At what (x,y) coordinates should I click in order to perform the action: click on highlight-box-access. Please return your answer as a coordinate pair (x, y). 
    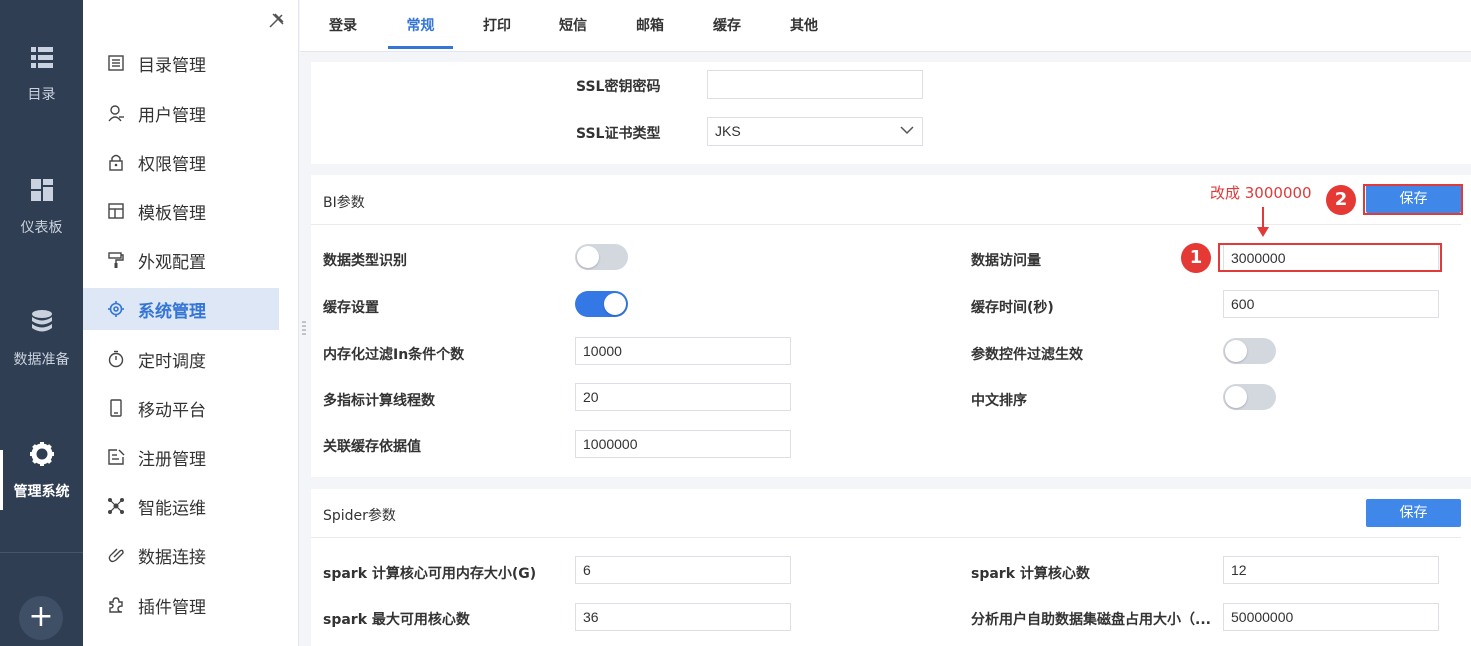
    Looking at the image, I should click on (1330, 257).